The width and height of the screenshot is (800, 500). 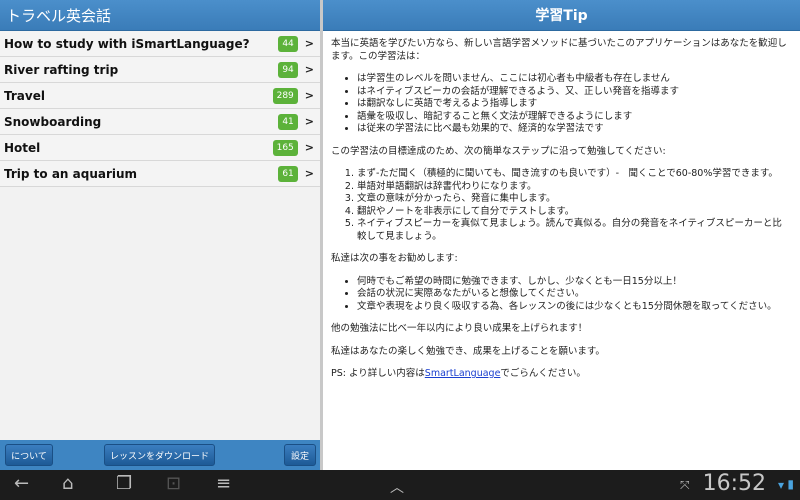 I want to click on lesson-count-badge: 61, so click(x=288, y=173).